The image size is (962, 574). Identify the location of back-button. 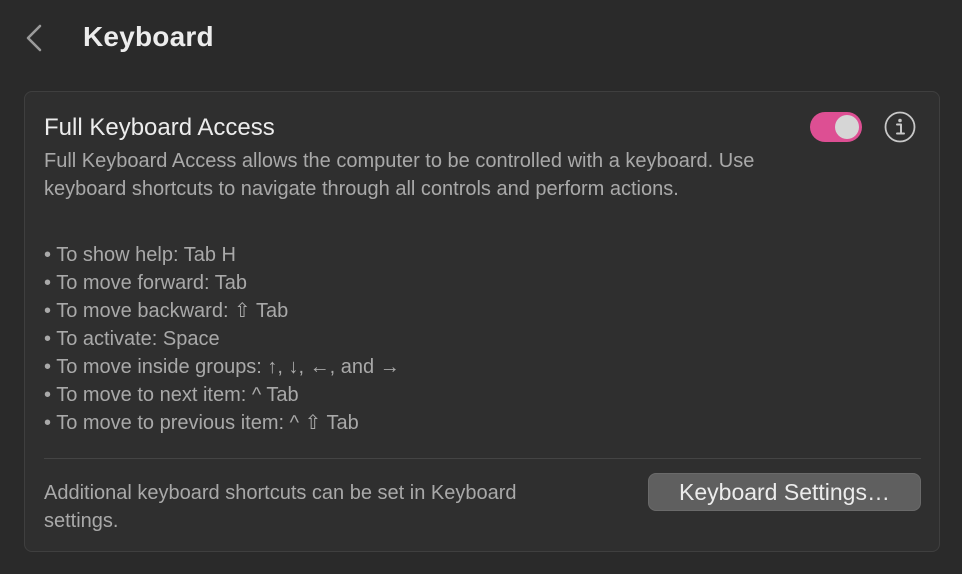
(36, 38).